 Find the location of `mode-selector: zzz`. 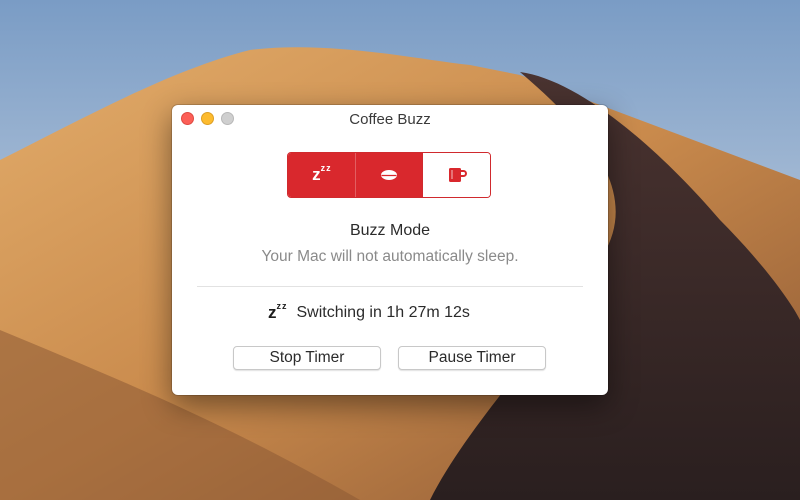

mode-selector: zzz is located at coordinates (389, 175).